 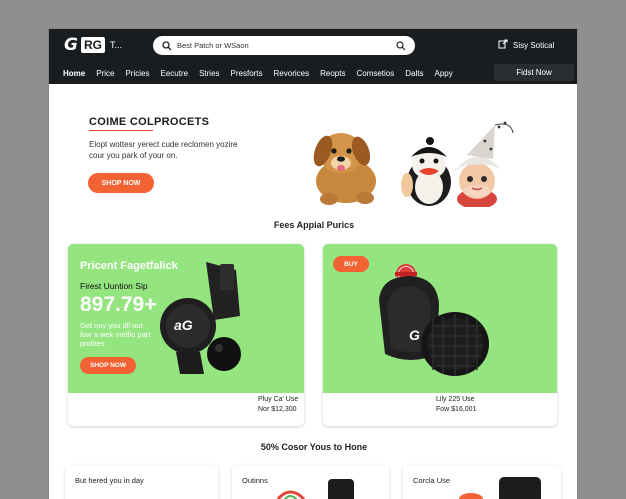 I want to click on card-subtitle: Firest Uuntion Sip, so click(x=114, y=286).